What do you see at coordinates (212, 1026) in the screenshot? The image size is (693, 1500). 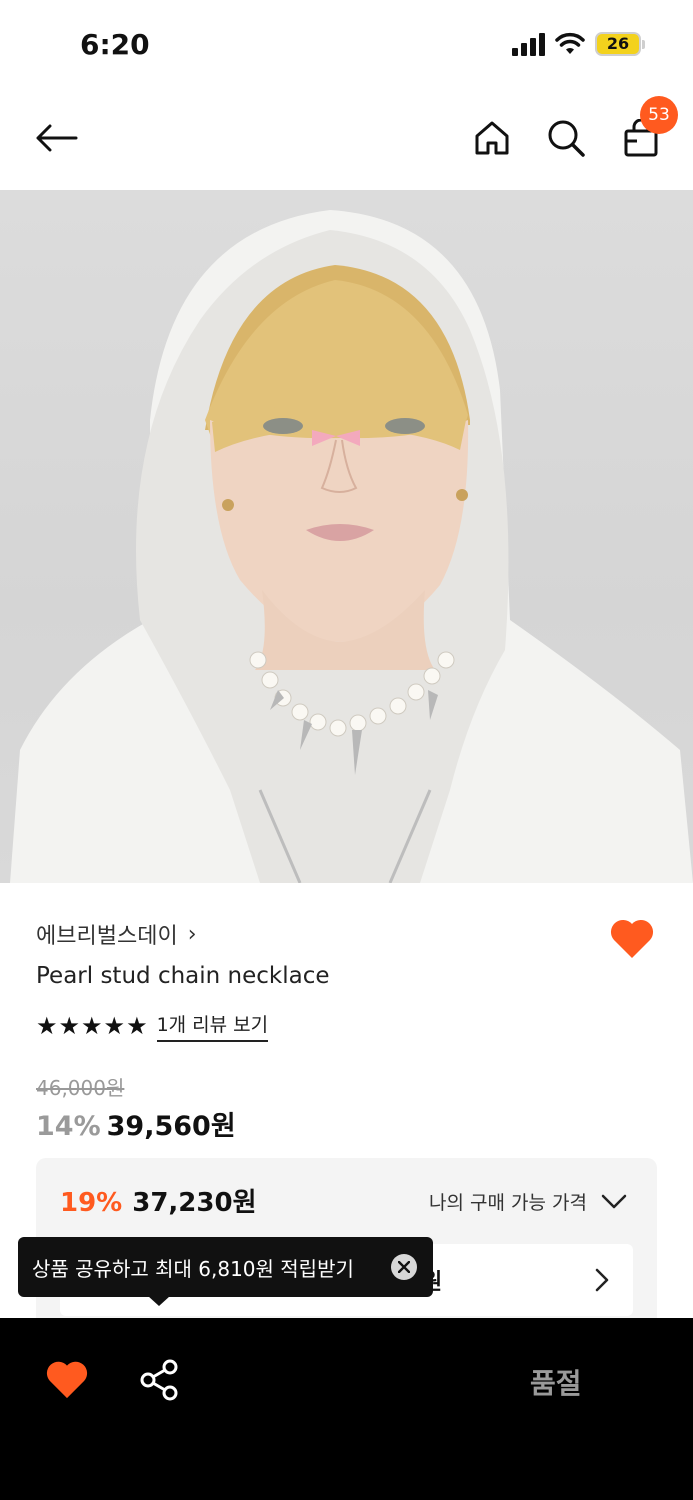 I see `review-link: 1개 리뷰 보기` at bounding box center [212, 1026].